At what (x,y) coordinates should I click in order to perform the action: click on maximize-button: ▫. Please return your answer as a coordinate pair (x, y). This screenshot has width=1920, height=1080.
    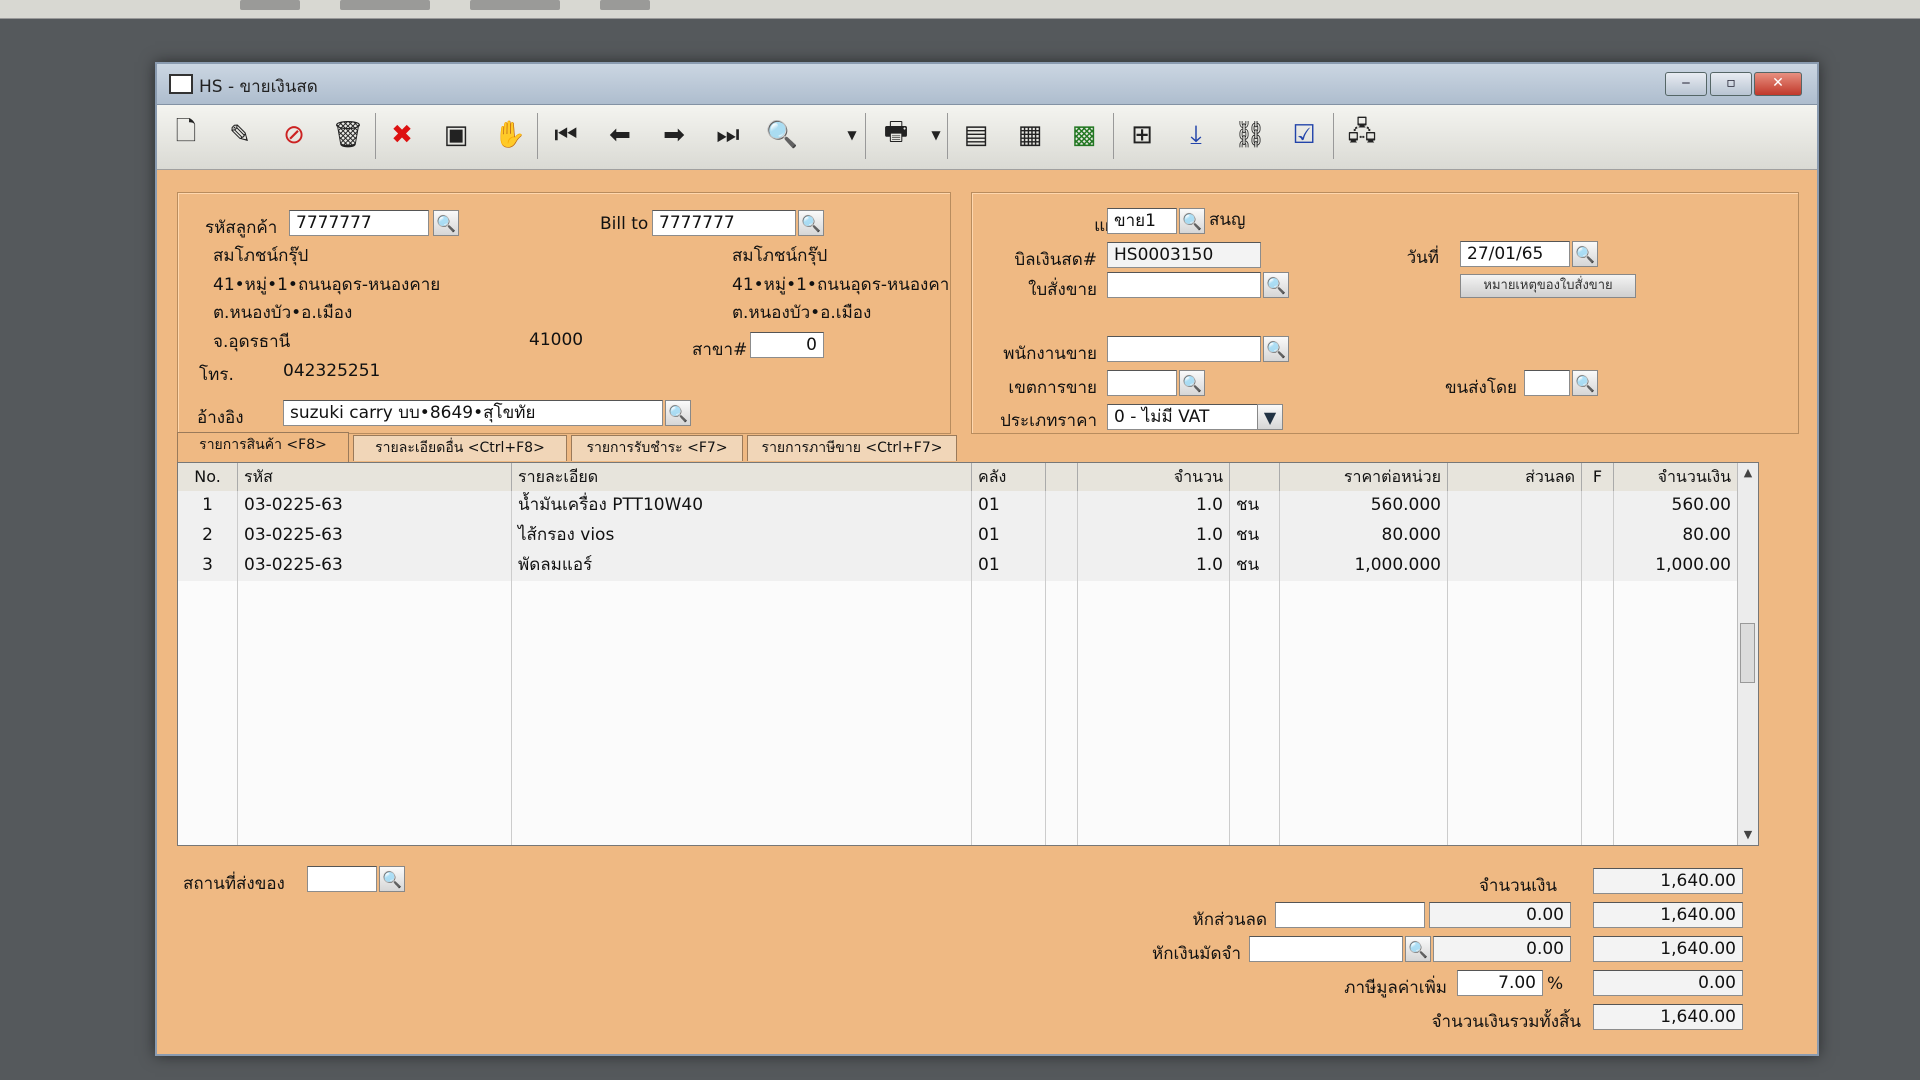
    Looking at the image, I should click on (1731, 84).